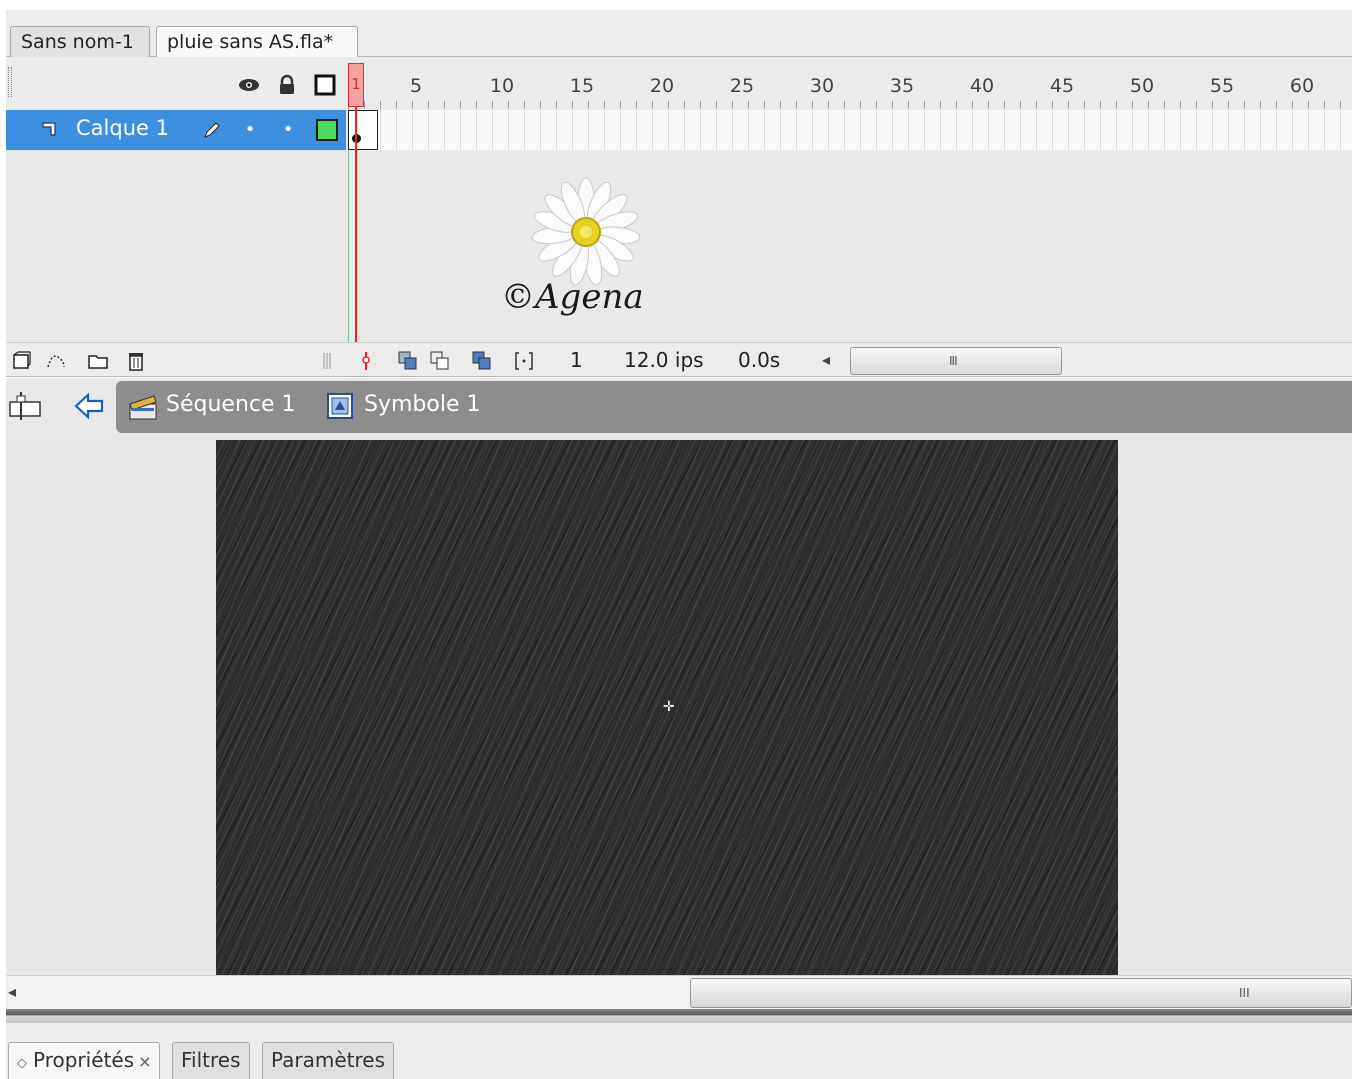  Describe the element at coordinates (348, 246) in the screenshot. I see `layer-guide-line` at that location.